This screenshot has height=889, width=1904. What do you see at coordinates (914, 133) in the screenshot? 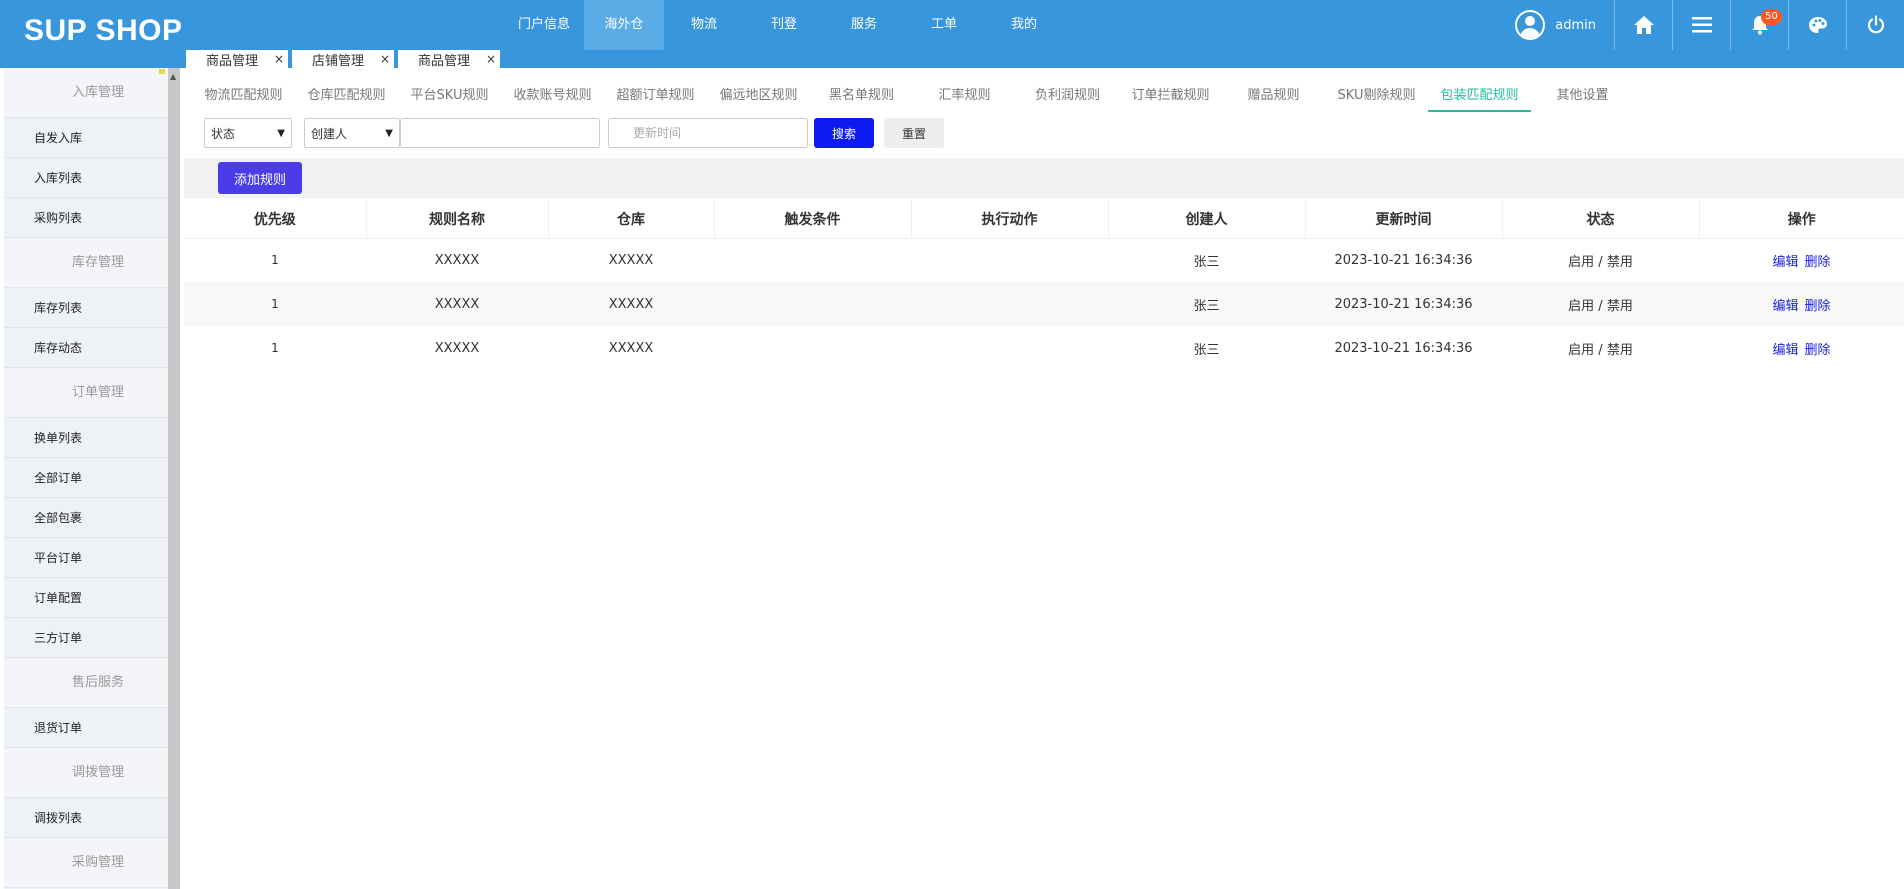
I see `reset-button: 重置` at bounding box center [914, 133].